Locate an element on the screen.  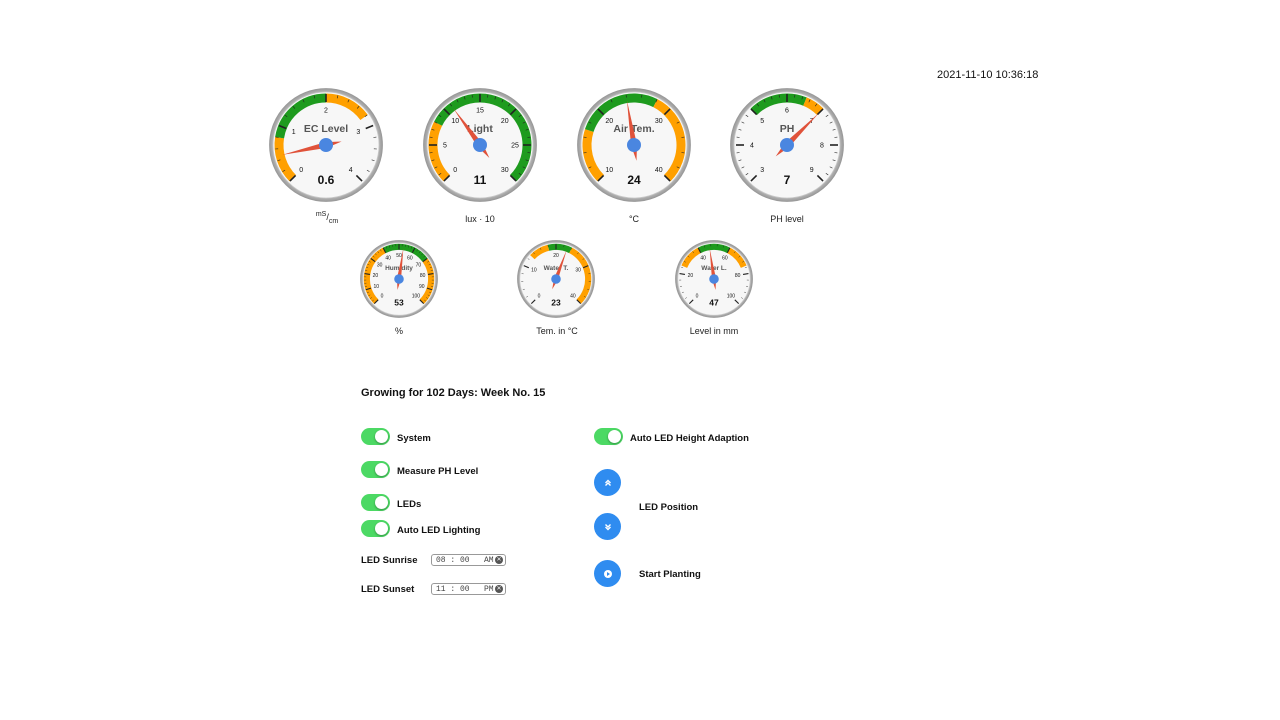
ph-gauge: 3456789PH7 is located at coordinates (787, 145).